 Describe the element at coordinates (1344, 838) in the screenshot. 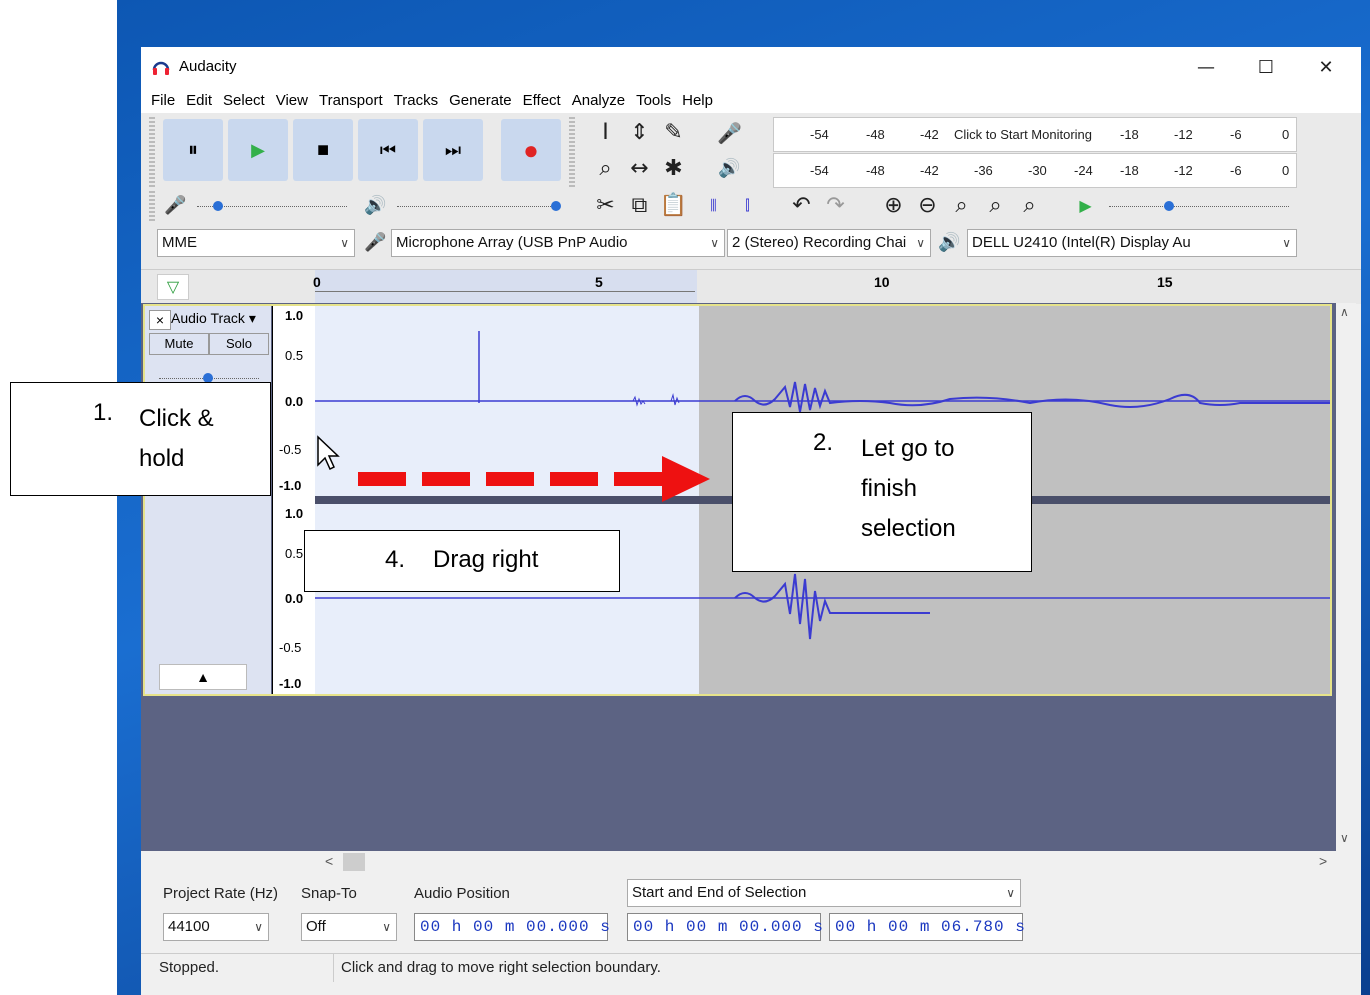

I see `scroll-down-icon: ∨` at that location.